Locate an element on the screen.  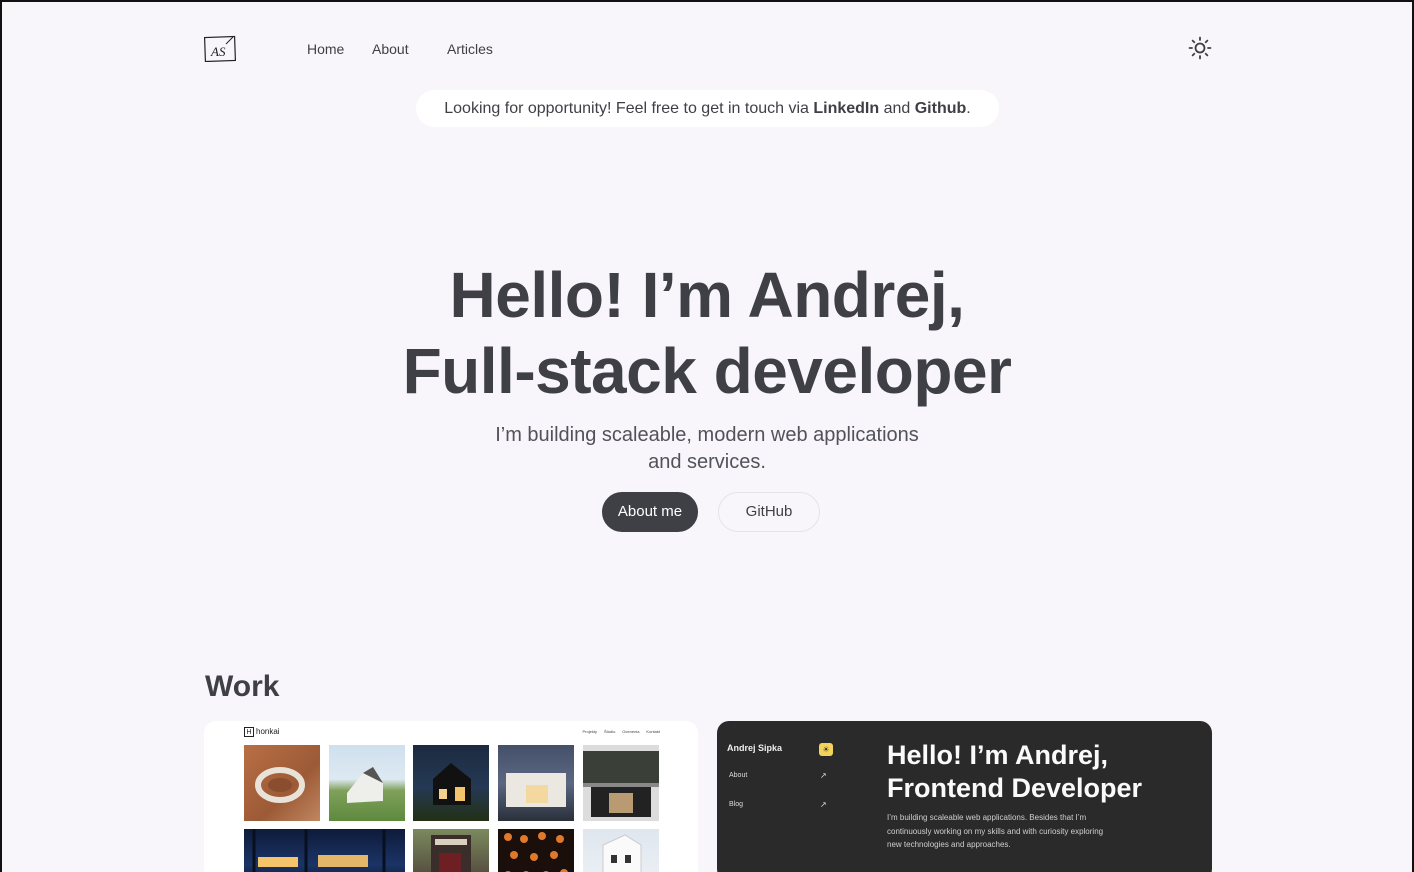
banner-text-suffix: . is located at coordinates (968, 108).